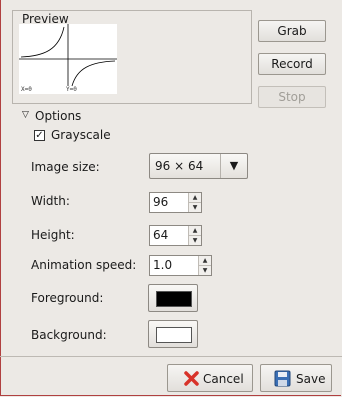 The width and height of the screenshot is (342, 397). What do you see at coordinates (69, 335) in the screenshot?
I see `background-label: Background:` at bounding box center [69, 335].